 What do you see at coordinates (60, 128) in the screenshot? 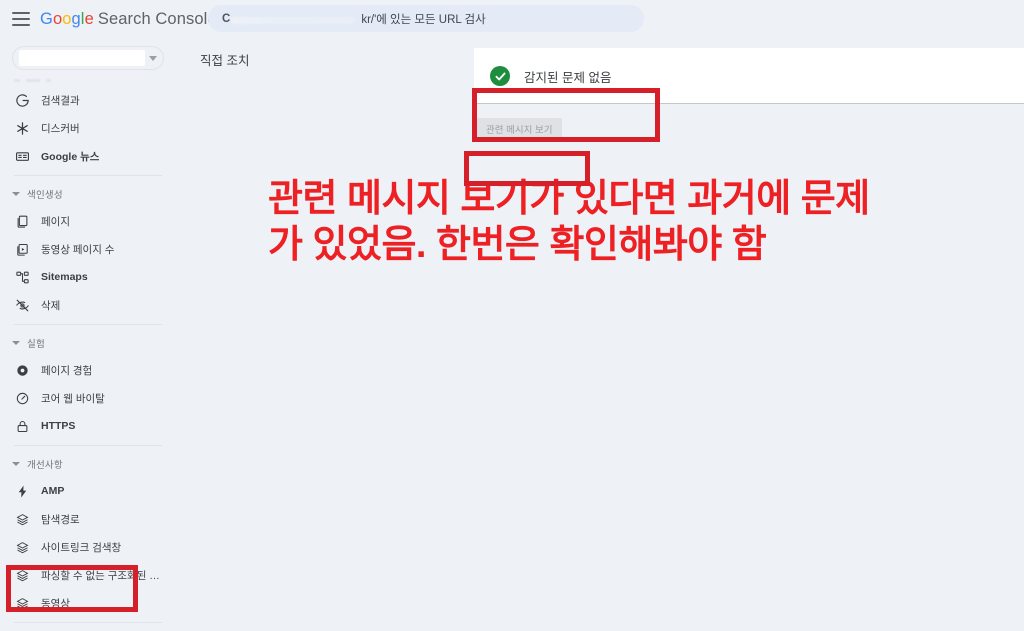
I see `sidebar-item-label: 디스커버` at bounding box center [60, 128].